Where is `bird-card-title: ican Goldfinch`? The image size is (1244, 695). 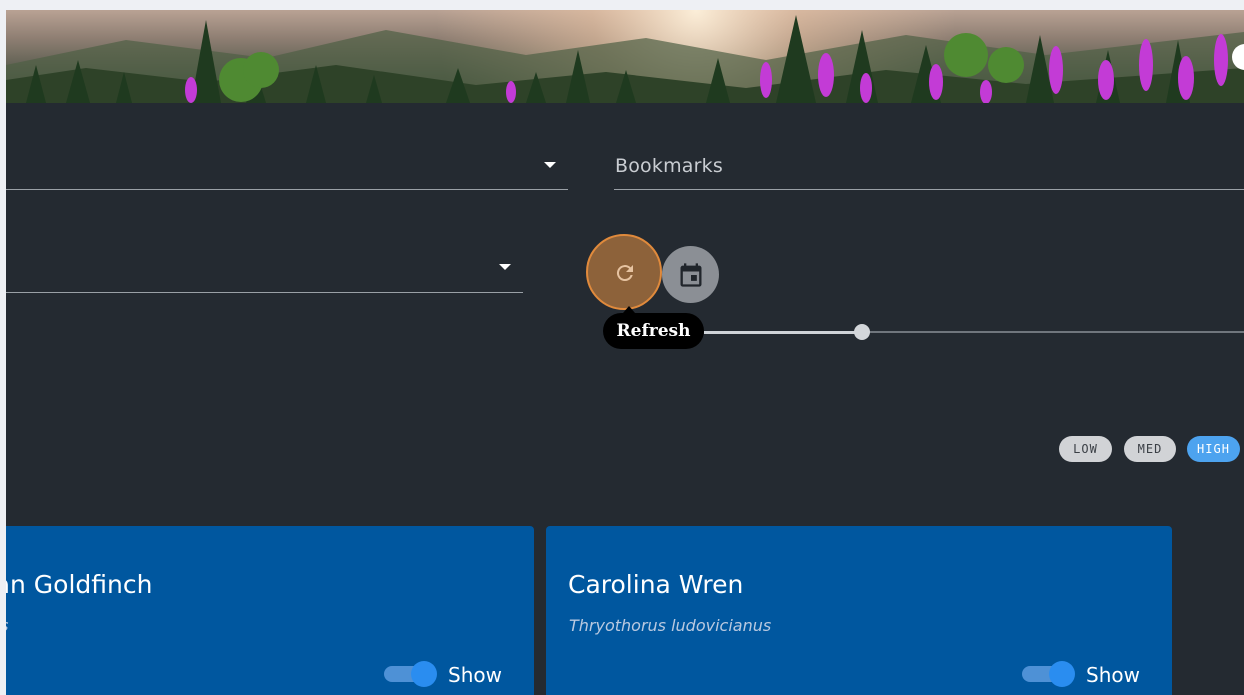
bird-card-title: ican Goldfinch is located at coordinates (79, 584).